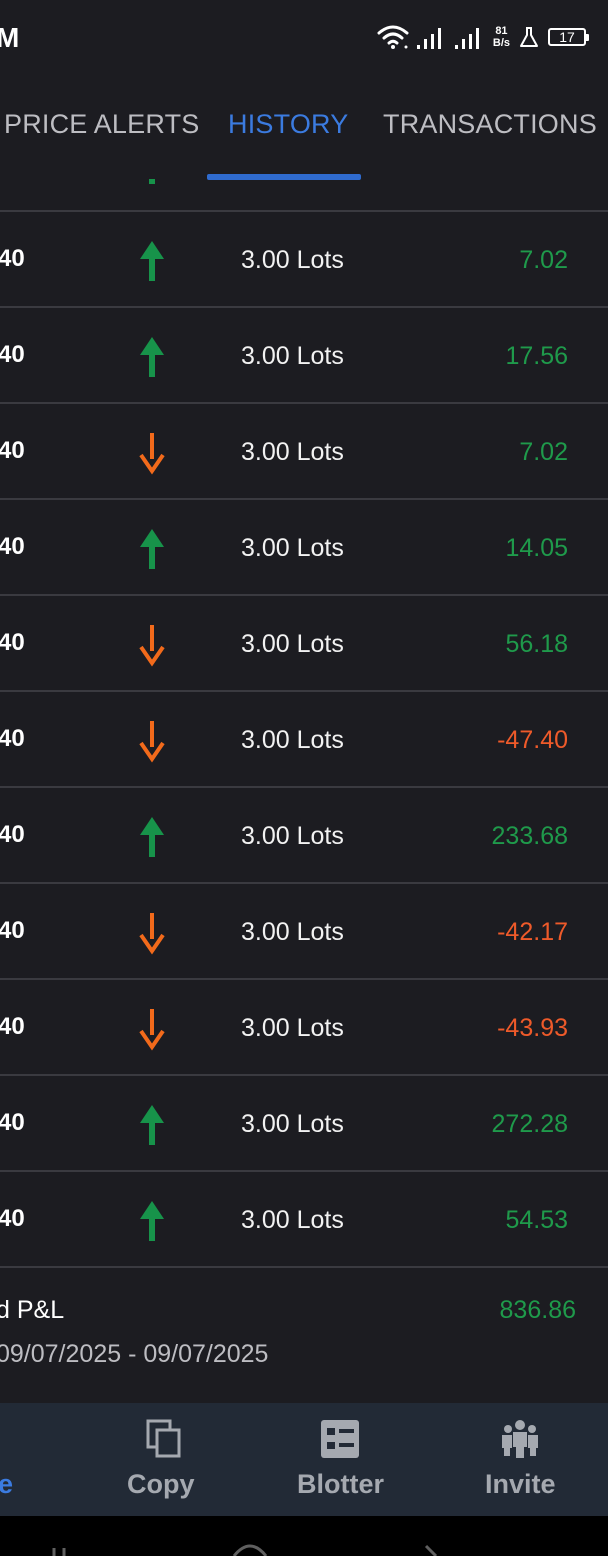 The height and width of the screenshot is (1556, 608). What do you see at coordinates (163, 1438) in the screenshot?
I see `copy-icon` at bounding box center [163, 1438].